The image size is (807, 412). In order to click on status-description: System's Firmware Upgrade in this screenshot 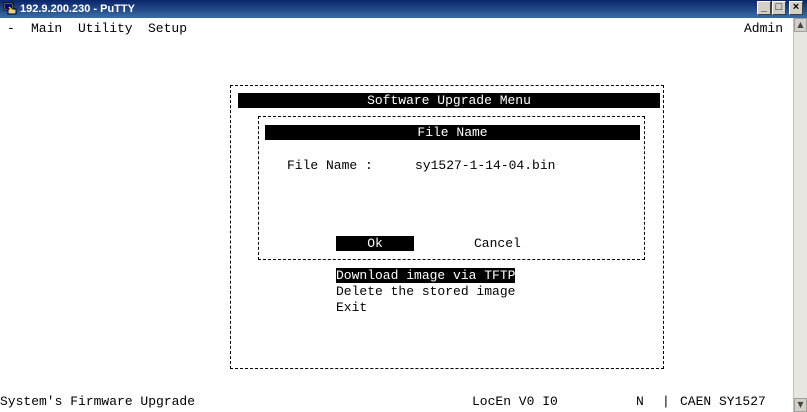, I will do `click(98, 401)`.